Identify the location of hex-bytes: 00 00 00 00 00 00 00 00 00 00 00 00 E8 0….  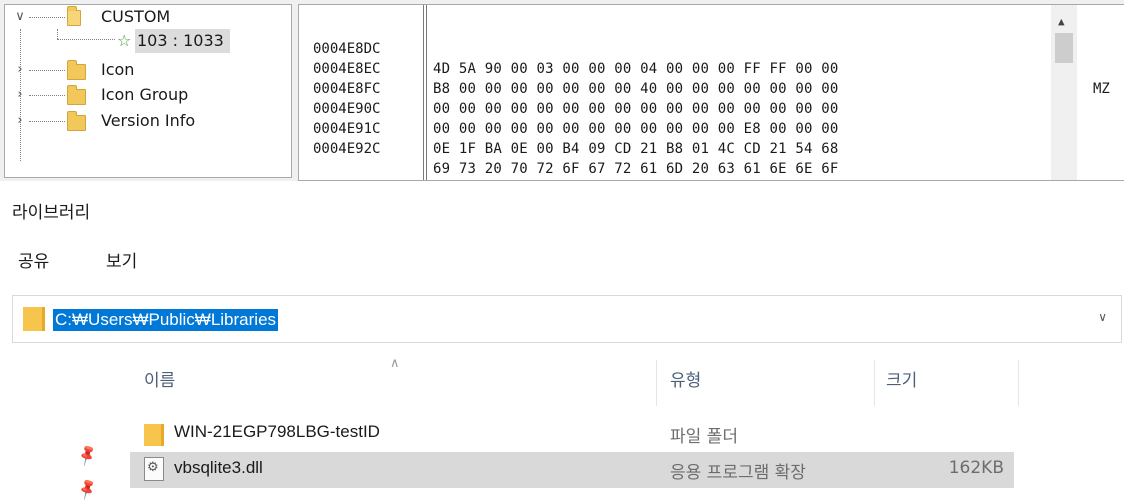
(636, 129).